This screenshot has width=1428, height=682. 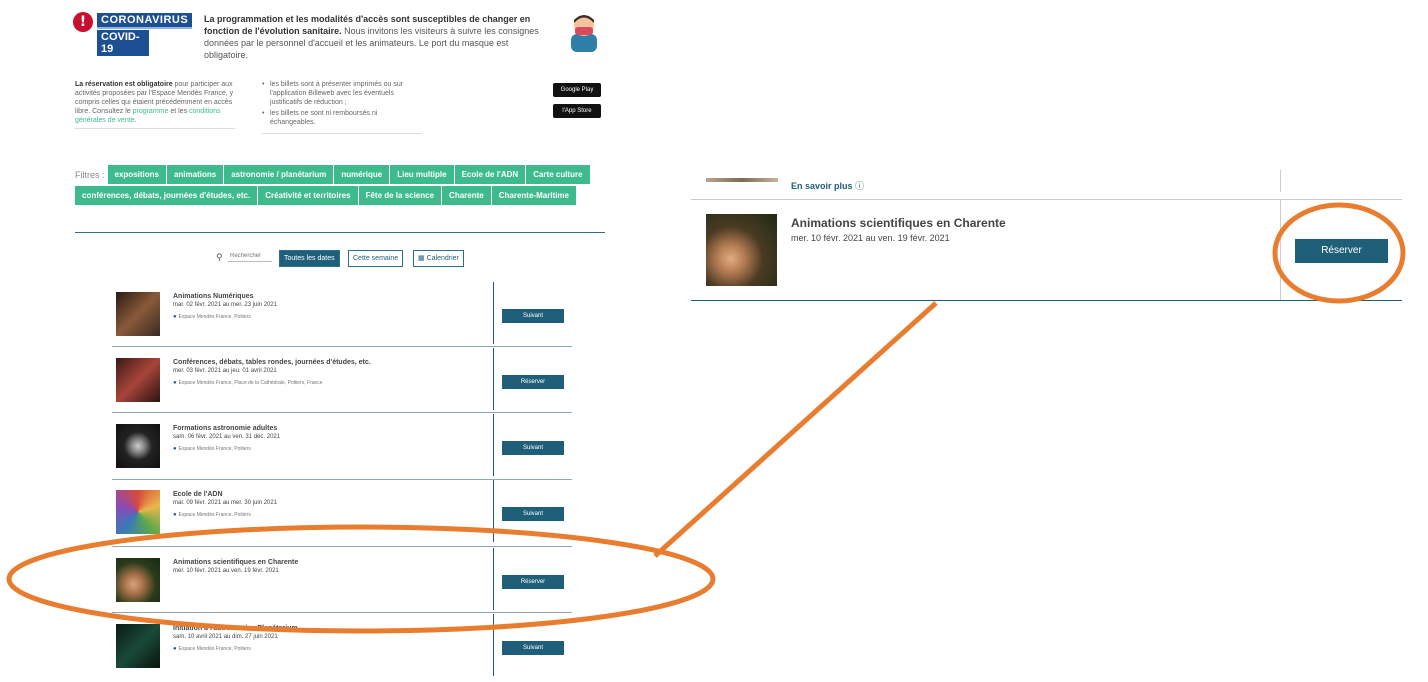 I want to click on reservation-bold: La réservation est obligatoire, so click(x=124, y=84).